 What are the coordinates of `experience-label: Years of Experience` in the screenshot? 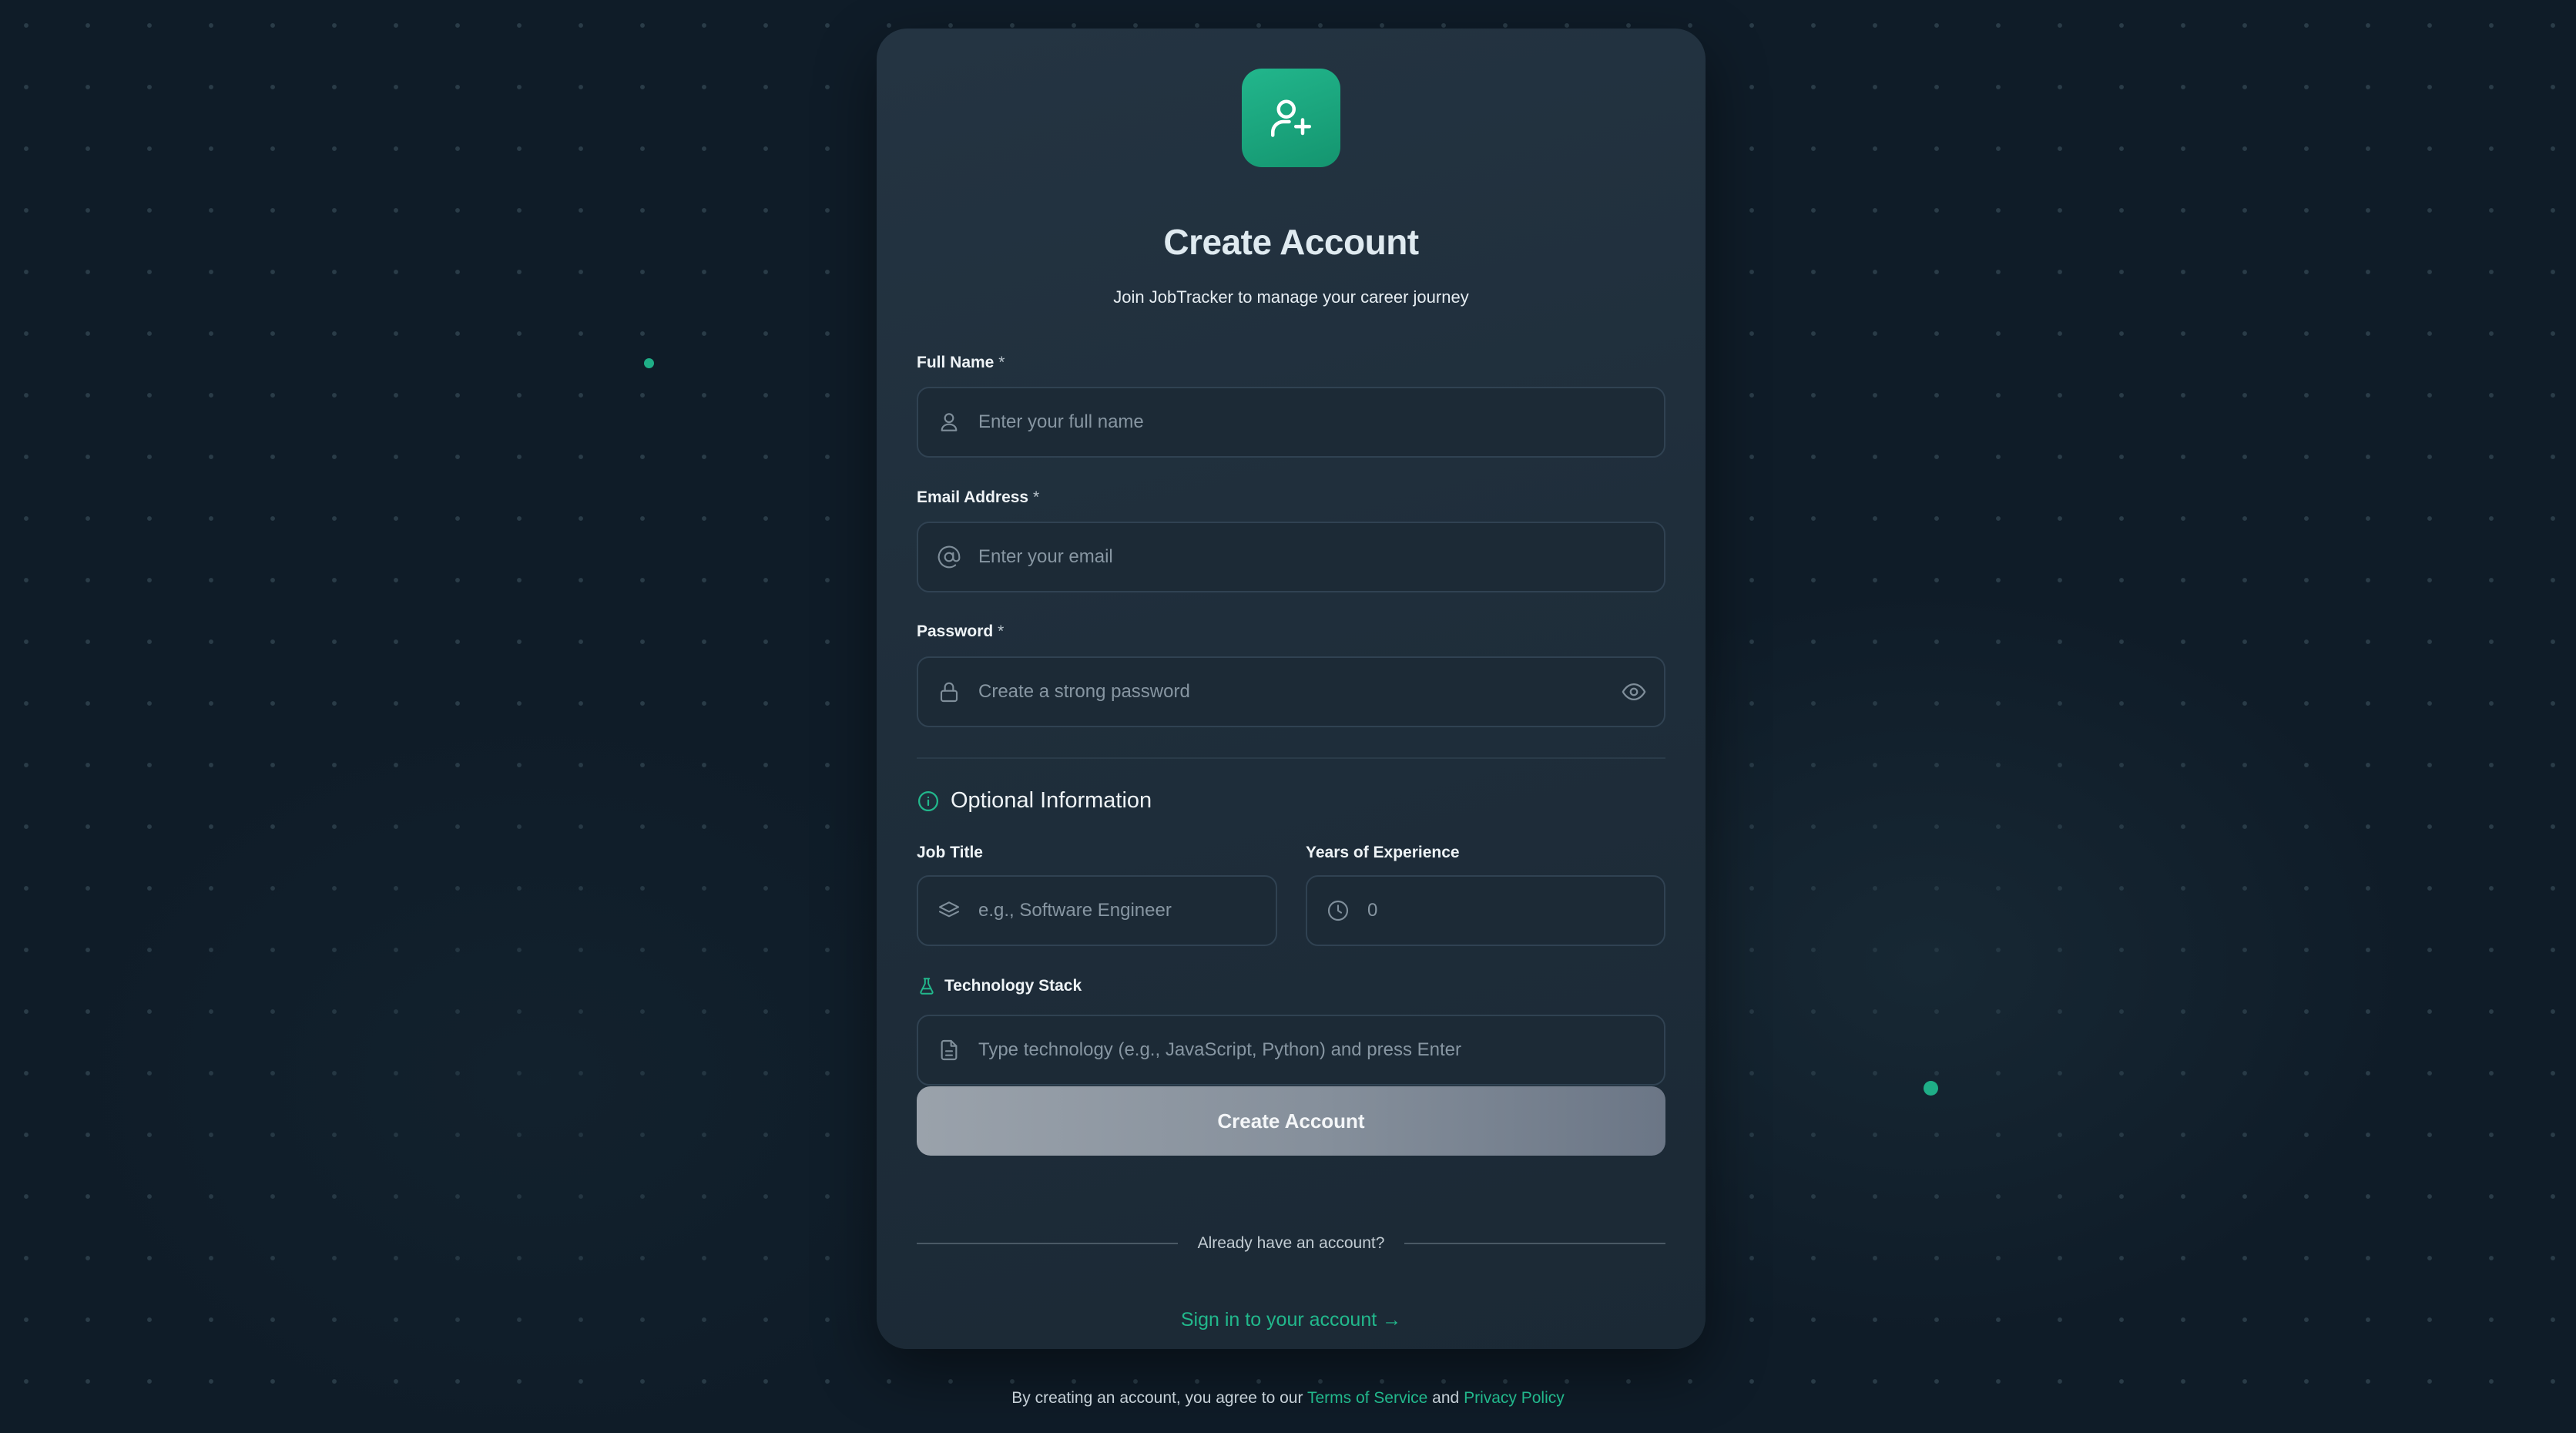 It's located at (1383, 852).